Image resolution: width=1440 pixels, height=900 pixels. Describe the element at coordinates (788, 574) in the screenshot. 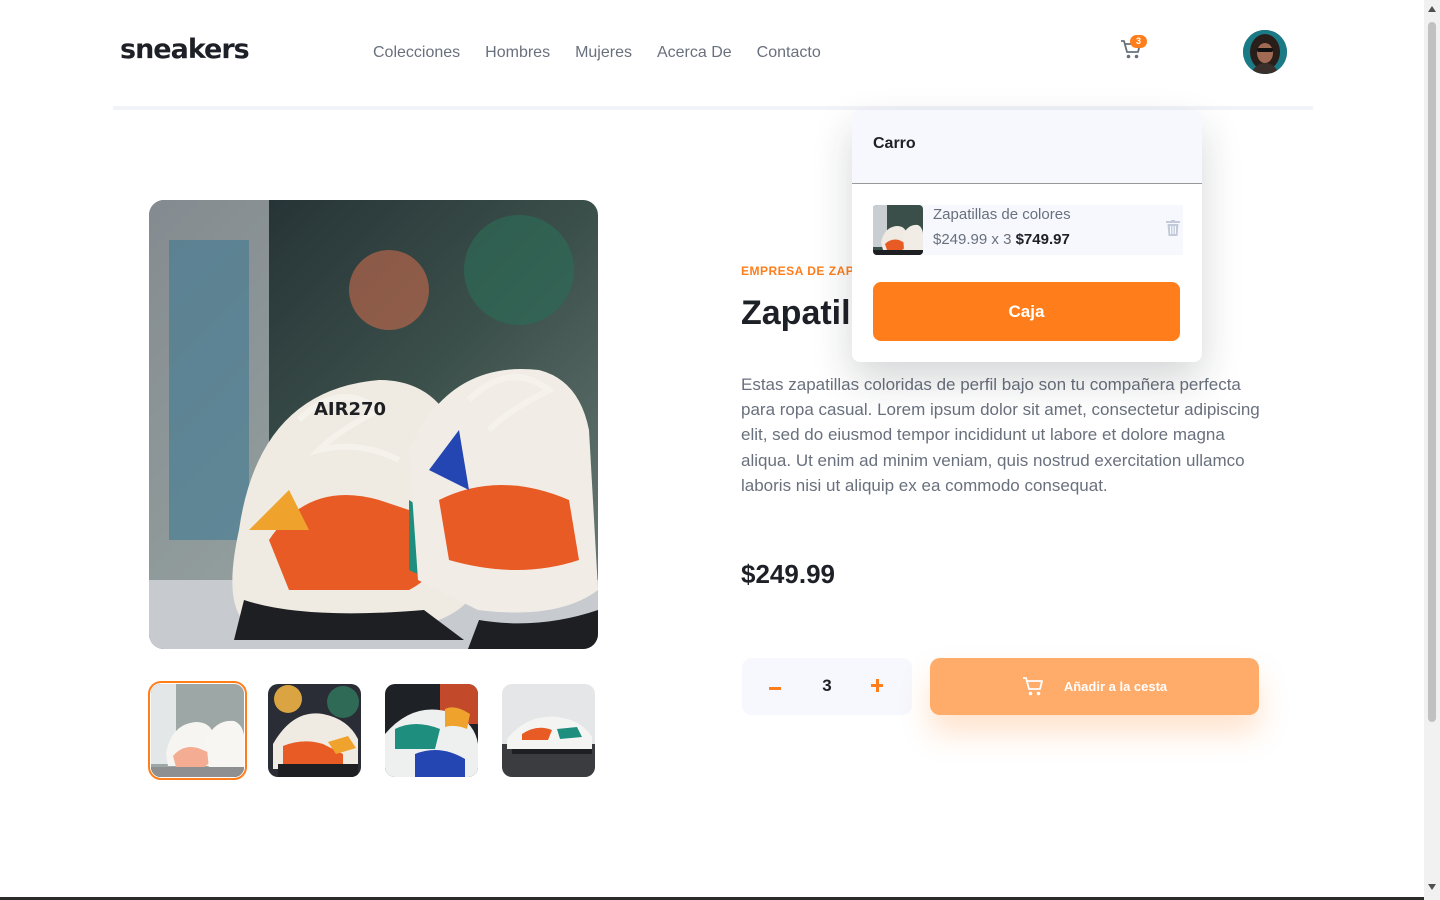

I see `product-price: $249.99` at that location.